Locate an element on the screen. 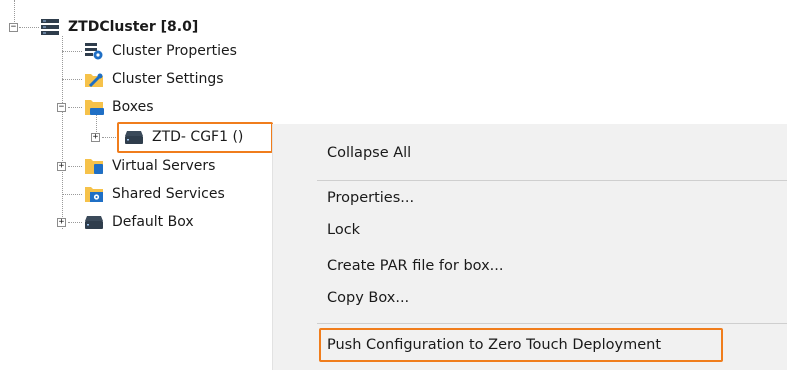 This screenshot has width=787, height=370. tree-node-label: Cluster Settings is located at coordinates (168, 79).